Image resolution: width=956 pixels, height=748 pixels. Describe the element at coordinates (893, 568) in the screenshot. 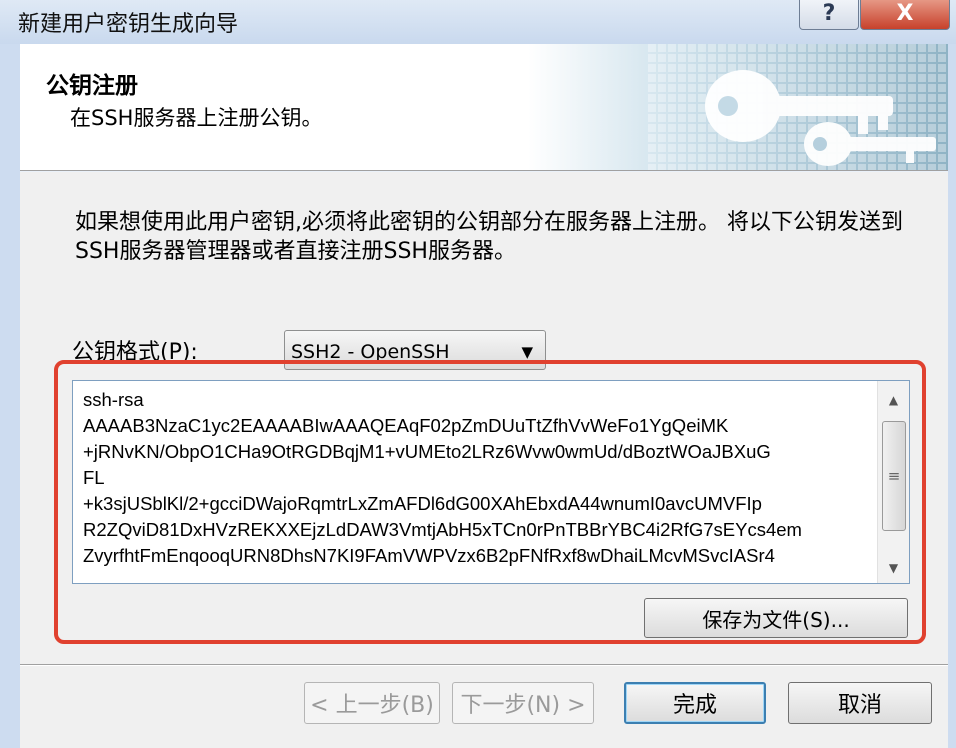

I see `scroll-down-icon: ▼` at that location.